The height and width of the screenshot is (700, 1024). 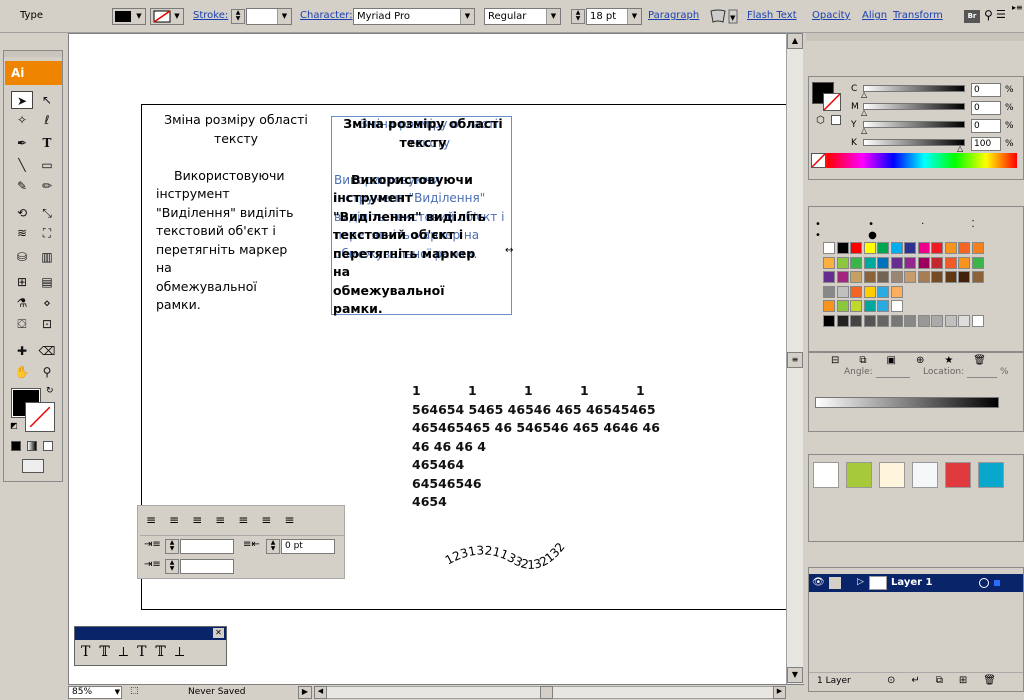 What do you see at coordinates (550, 692) in the screenshot?
I see `horizontal-scrollbar: ◀ ▶` at bounding box center [550, 692].